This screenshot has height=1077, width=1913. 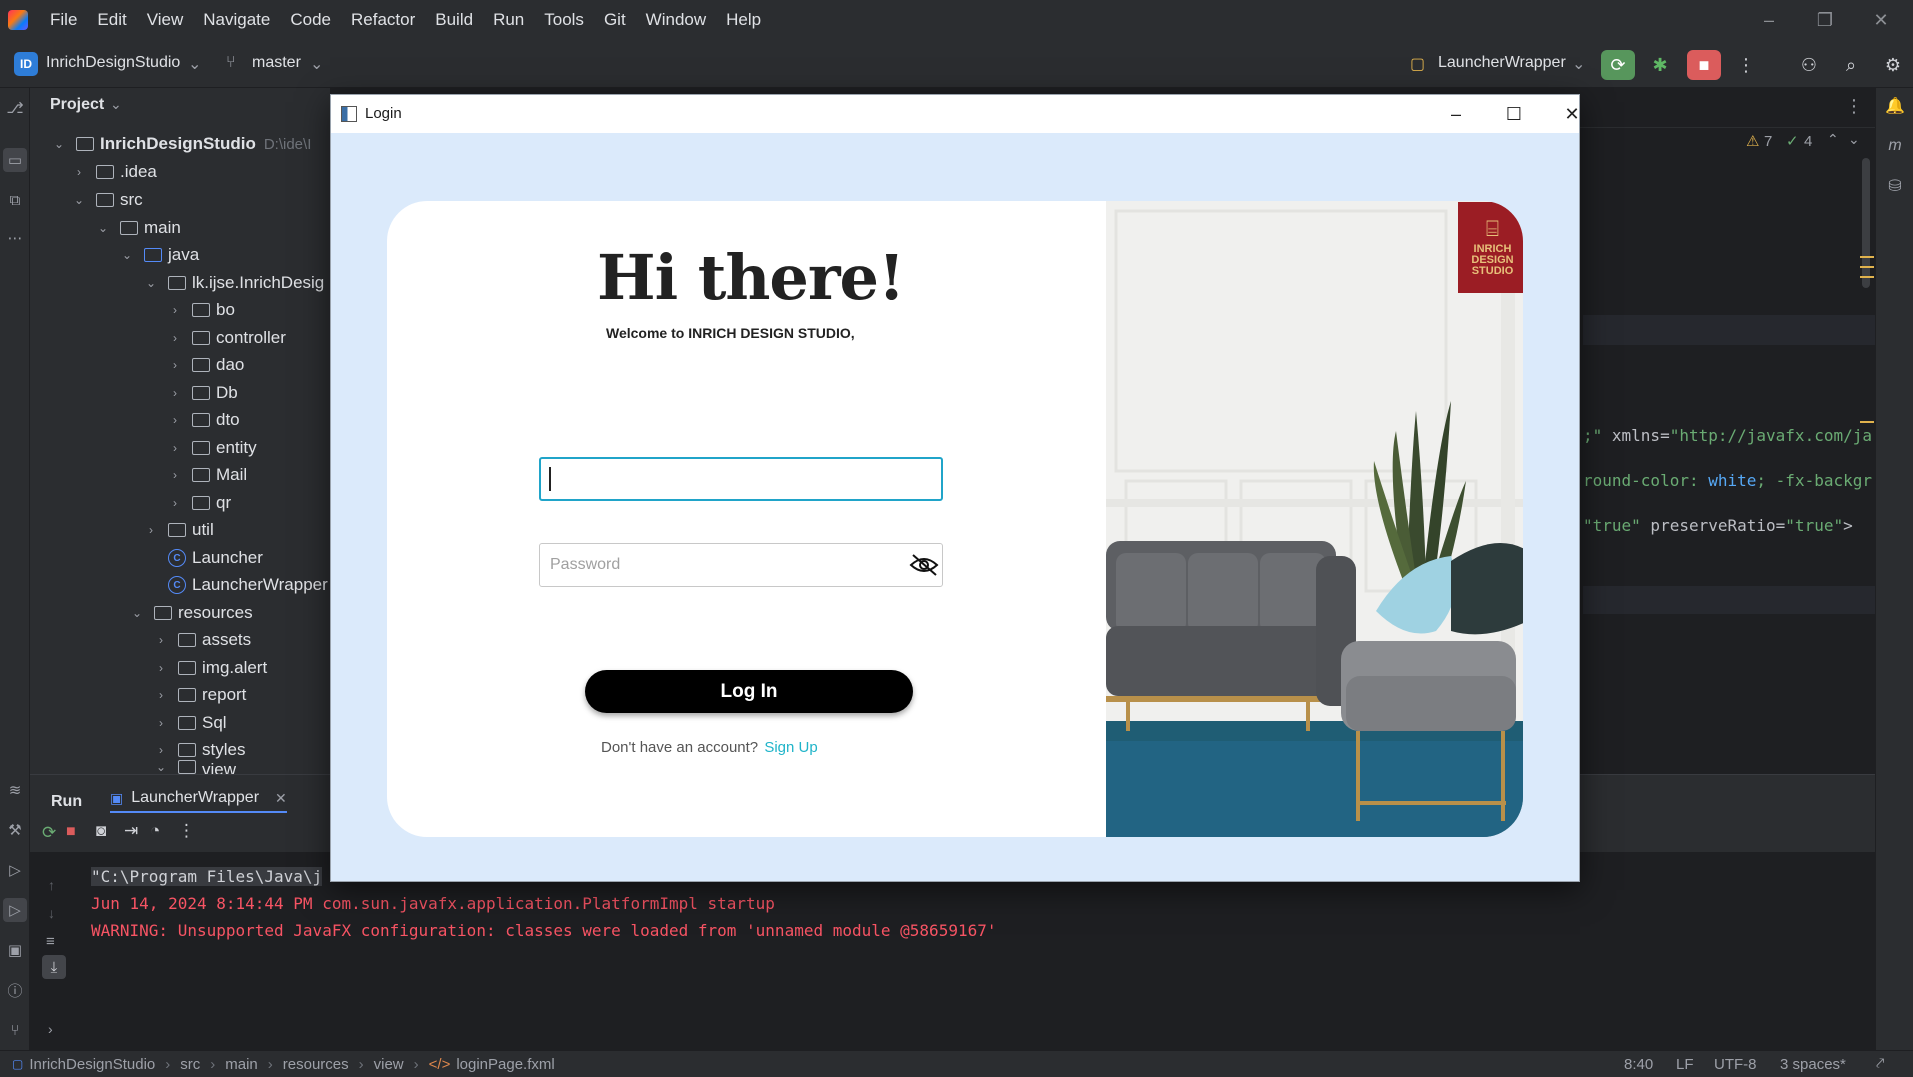 What do you see at coordinates (1825, 20) in the screenshot?
I see `restore-ide-button: ❐` at bounding box center [1825, 20].